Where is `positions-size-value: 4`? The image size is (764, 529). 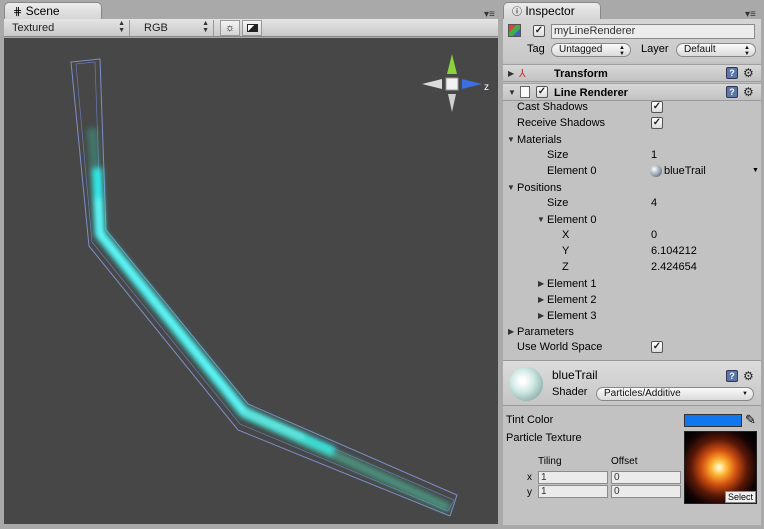 positions-size-value: 4 is located at coordinates (654, 203).